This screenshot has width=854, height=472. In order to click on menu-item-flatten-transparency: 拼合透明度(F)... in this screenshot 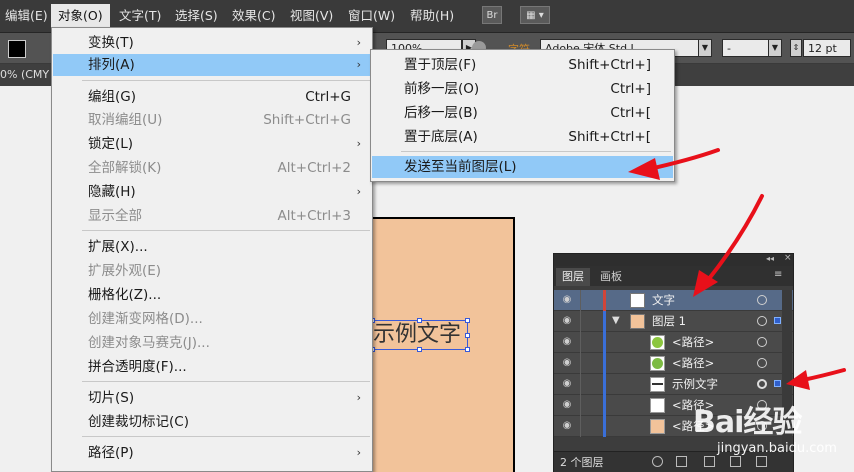, I will do `click(212, 367)`.